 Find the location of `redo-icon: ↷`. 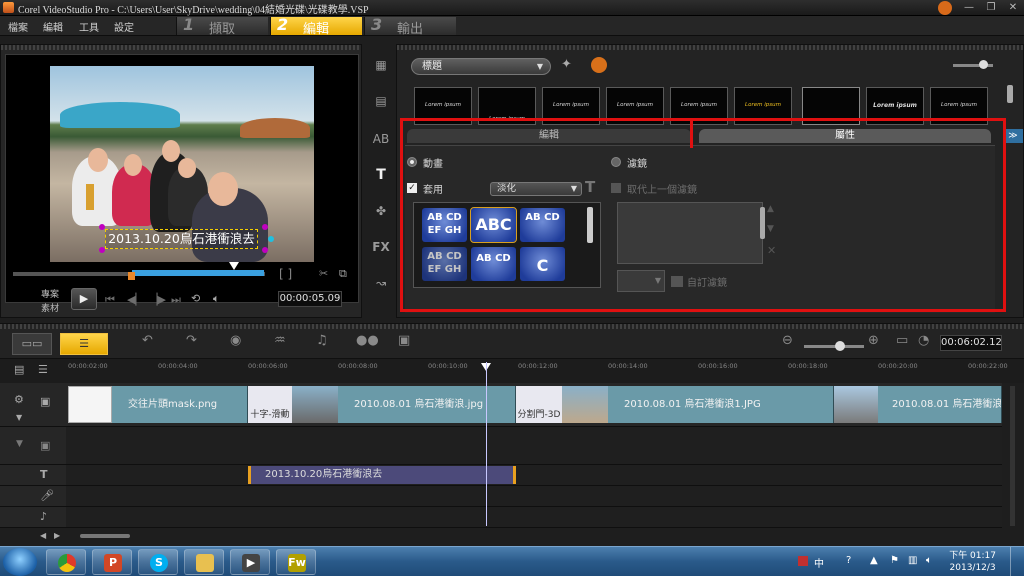

redo-icon: ↷ is located at coordinates (191, 340).